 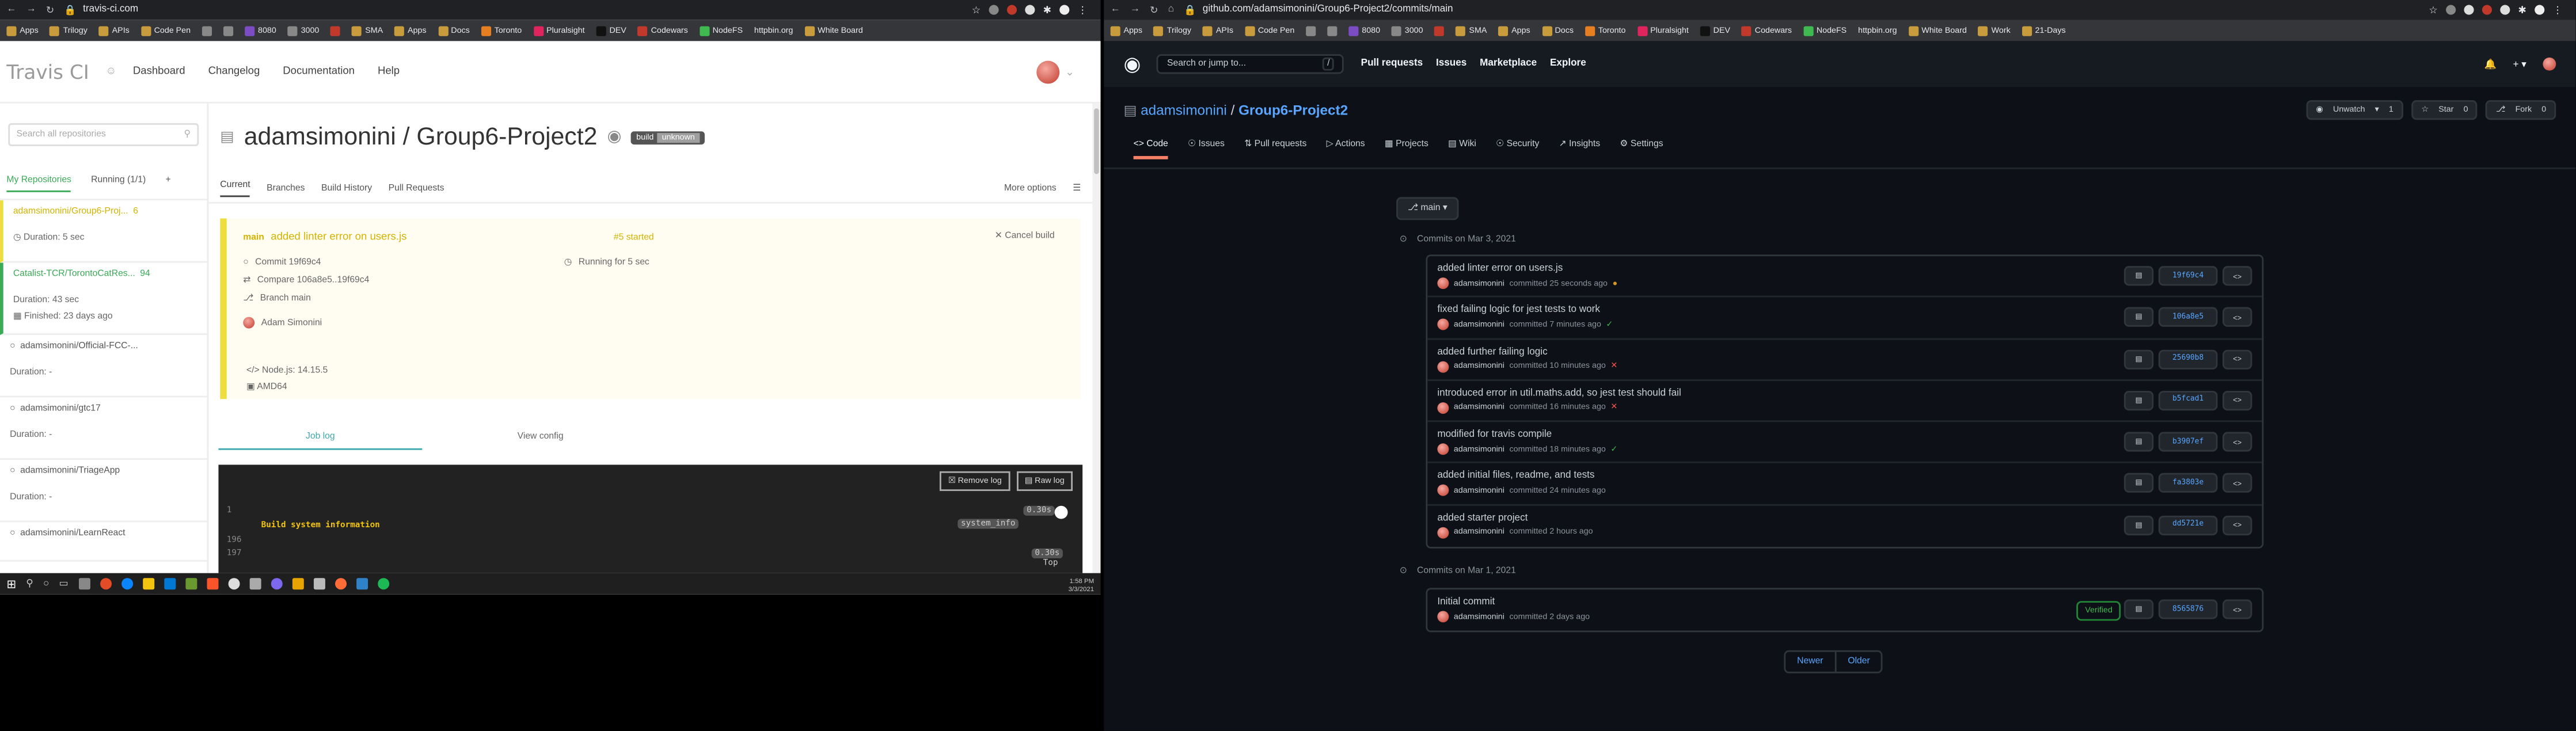 What do you see at coordinates (104, 542) in the screenshot?
I see `repo-item: ○ adamsimonini/LearnReact` at bounding box center [104, 542].